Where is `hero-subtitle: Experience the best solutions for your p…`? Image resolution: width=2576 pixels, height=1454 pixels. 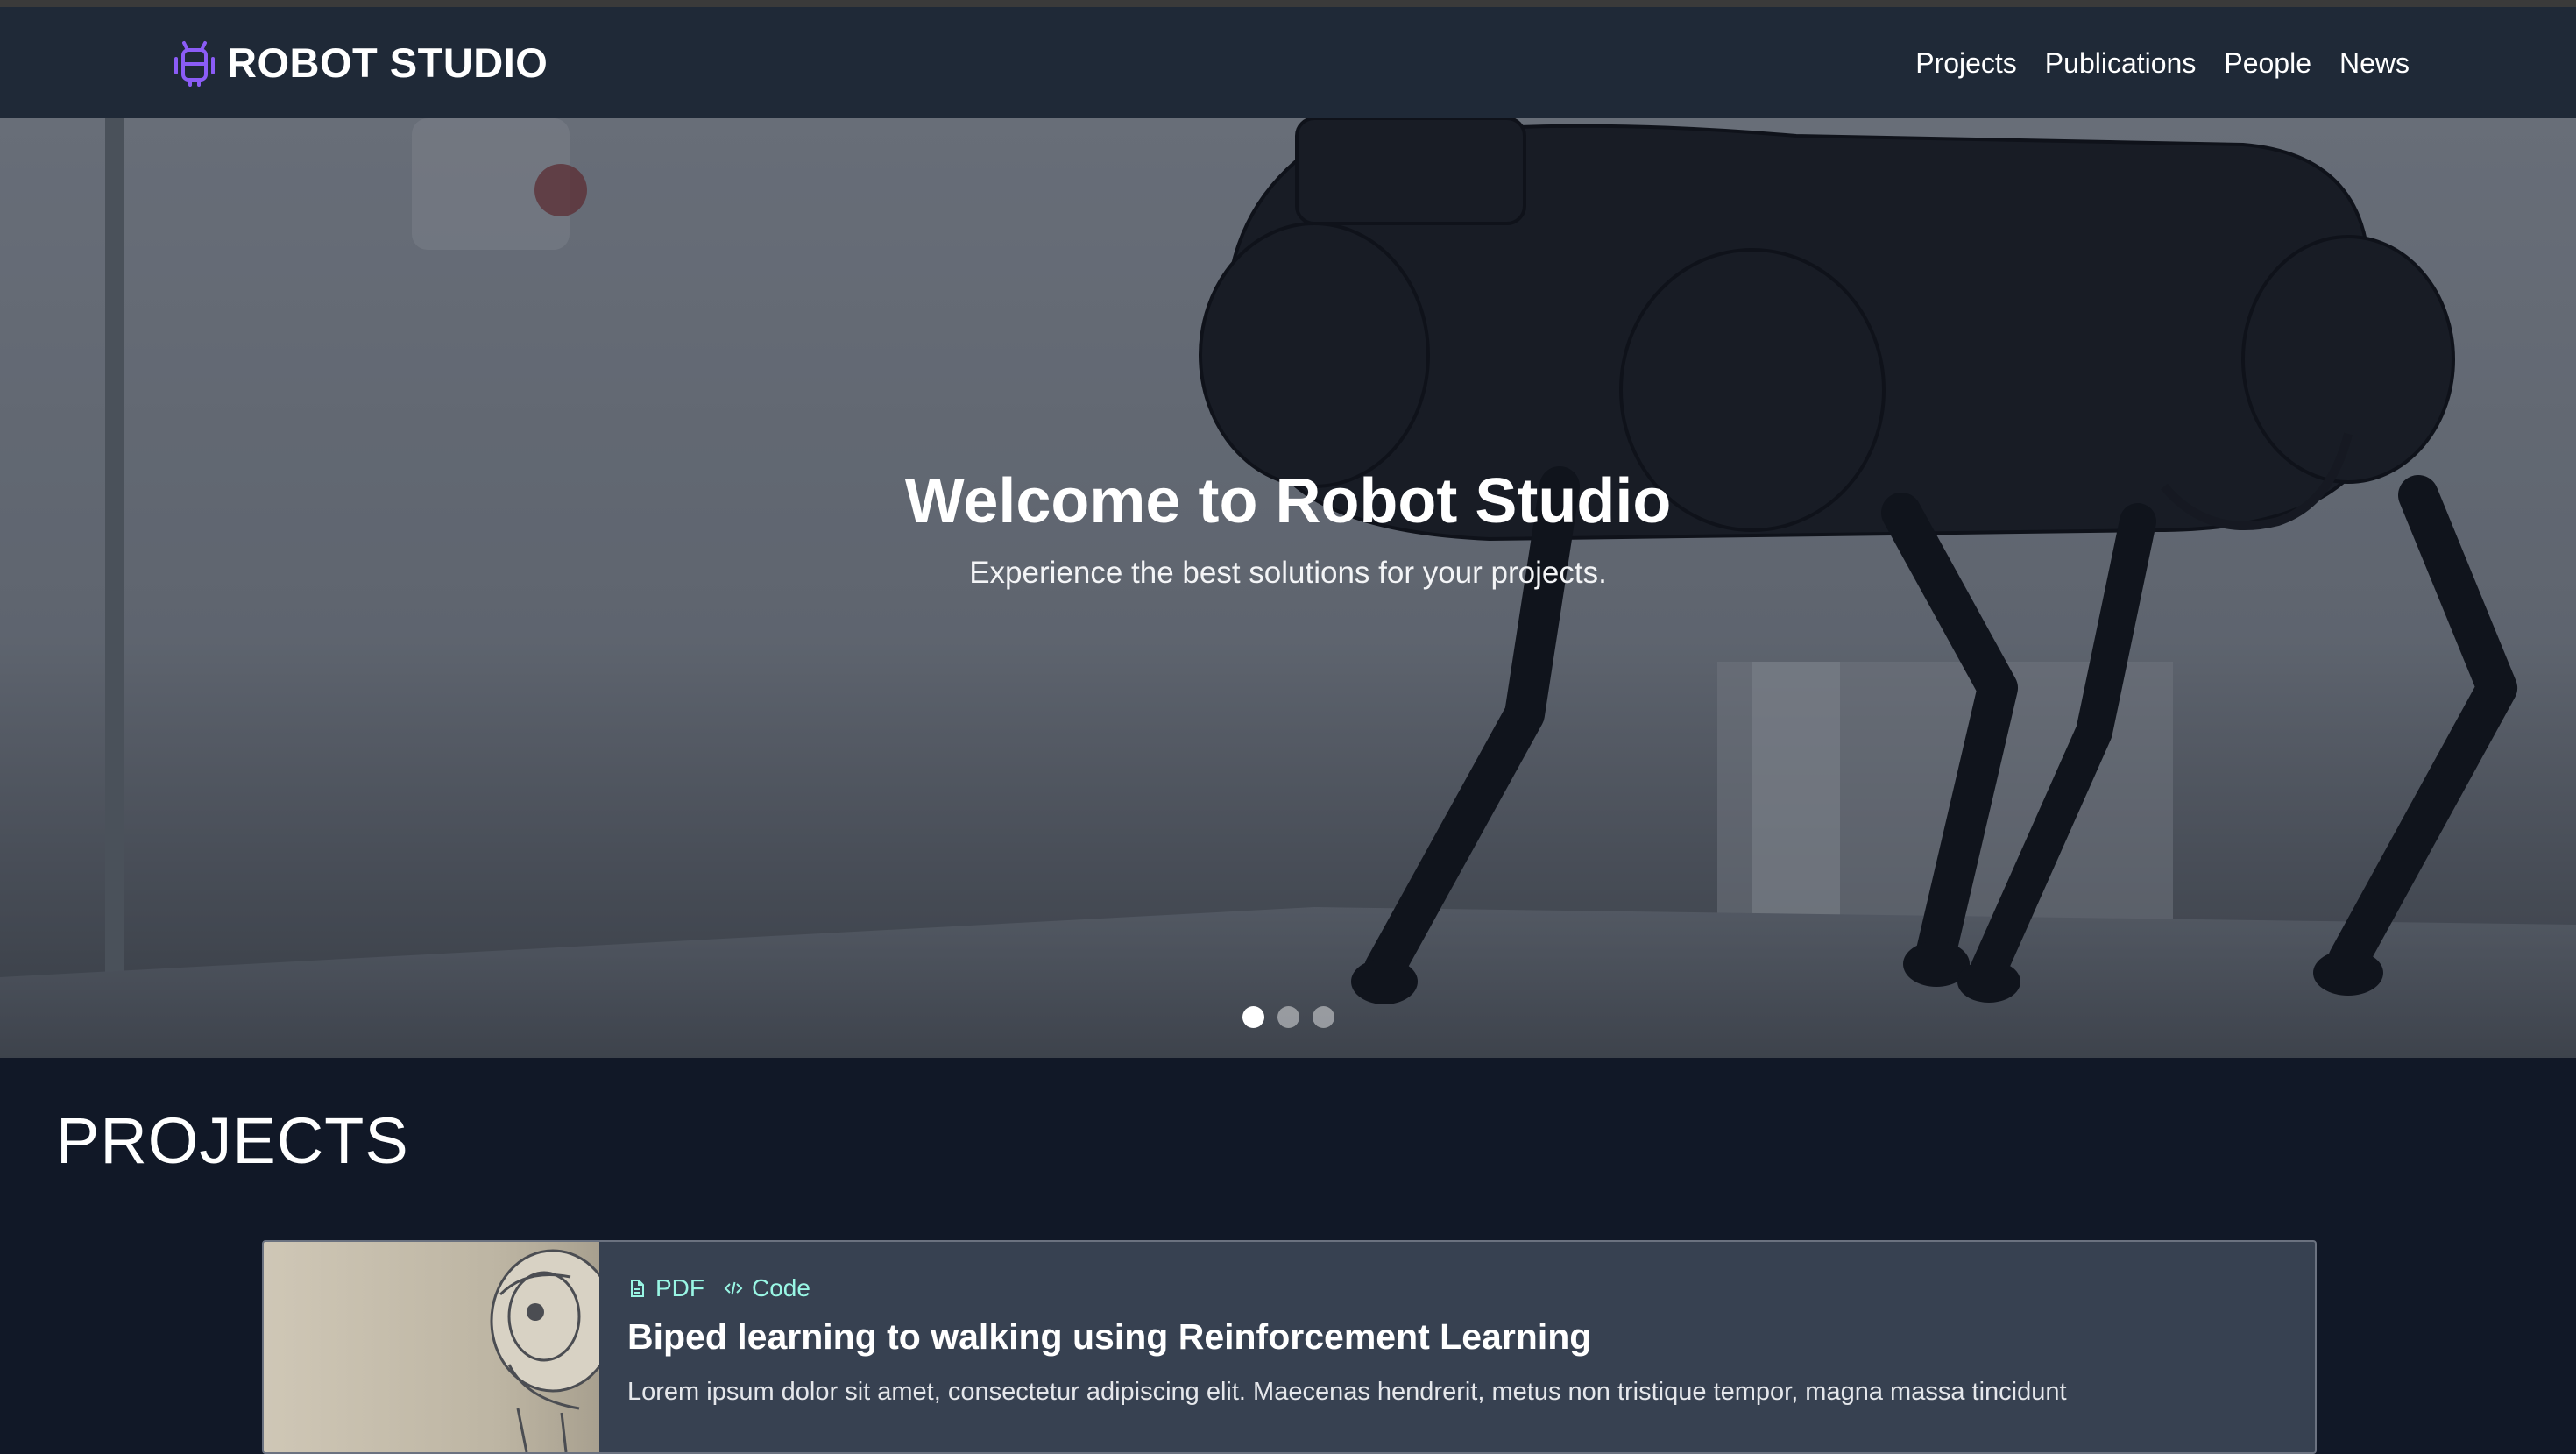
hero-subtitle: Experience the best solutions for your p… is located at coordinates (1288, 573).